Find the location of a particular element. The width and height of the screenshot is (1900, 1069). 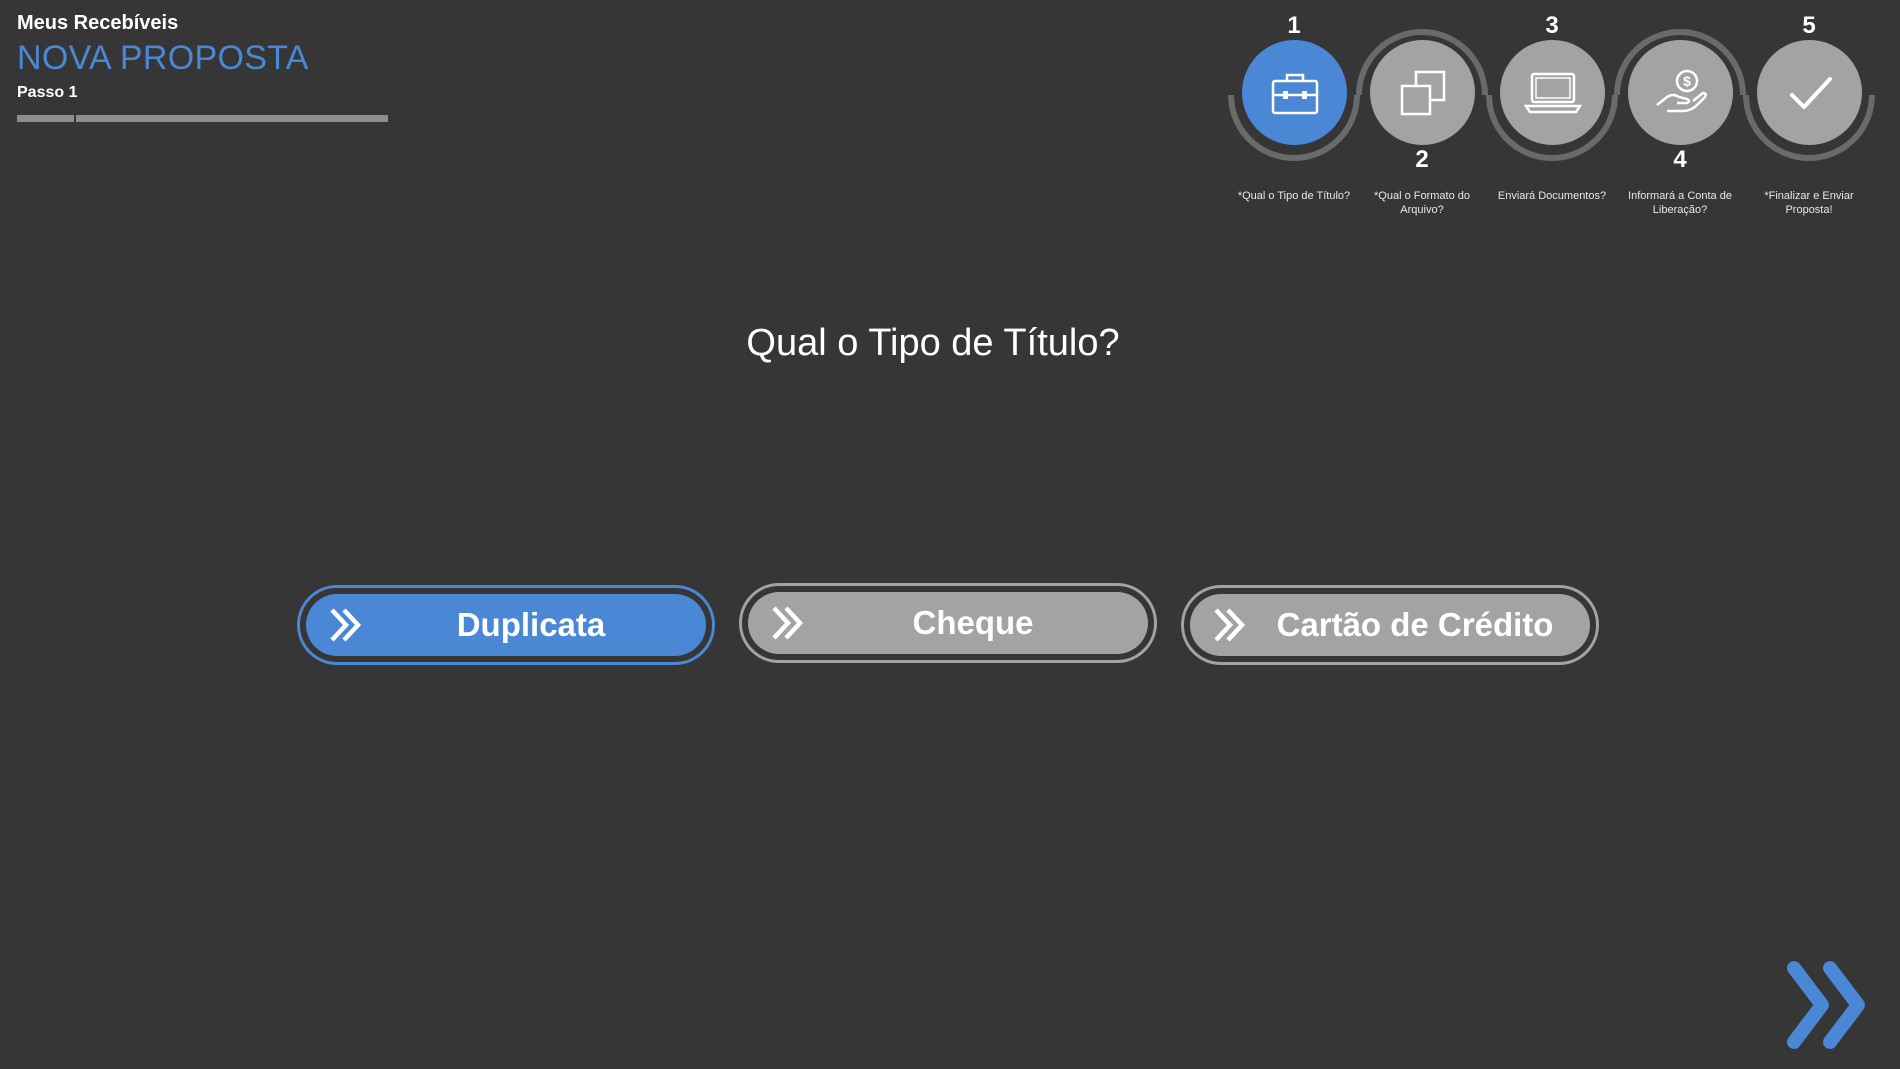

app-title: Meus Recebíveis is located at coordinates (98, 23).